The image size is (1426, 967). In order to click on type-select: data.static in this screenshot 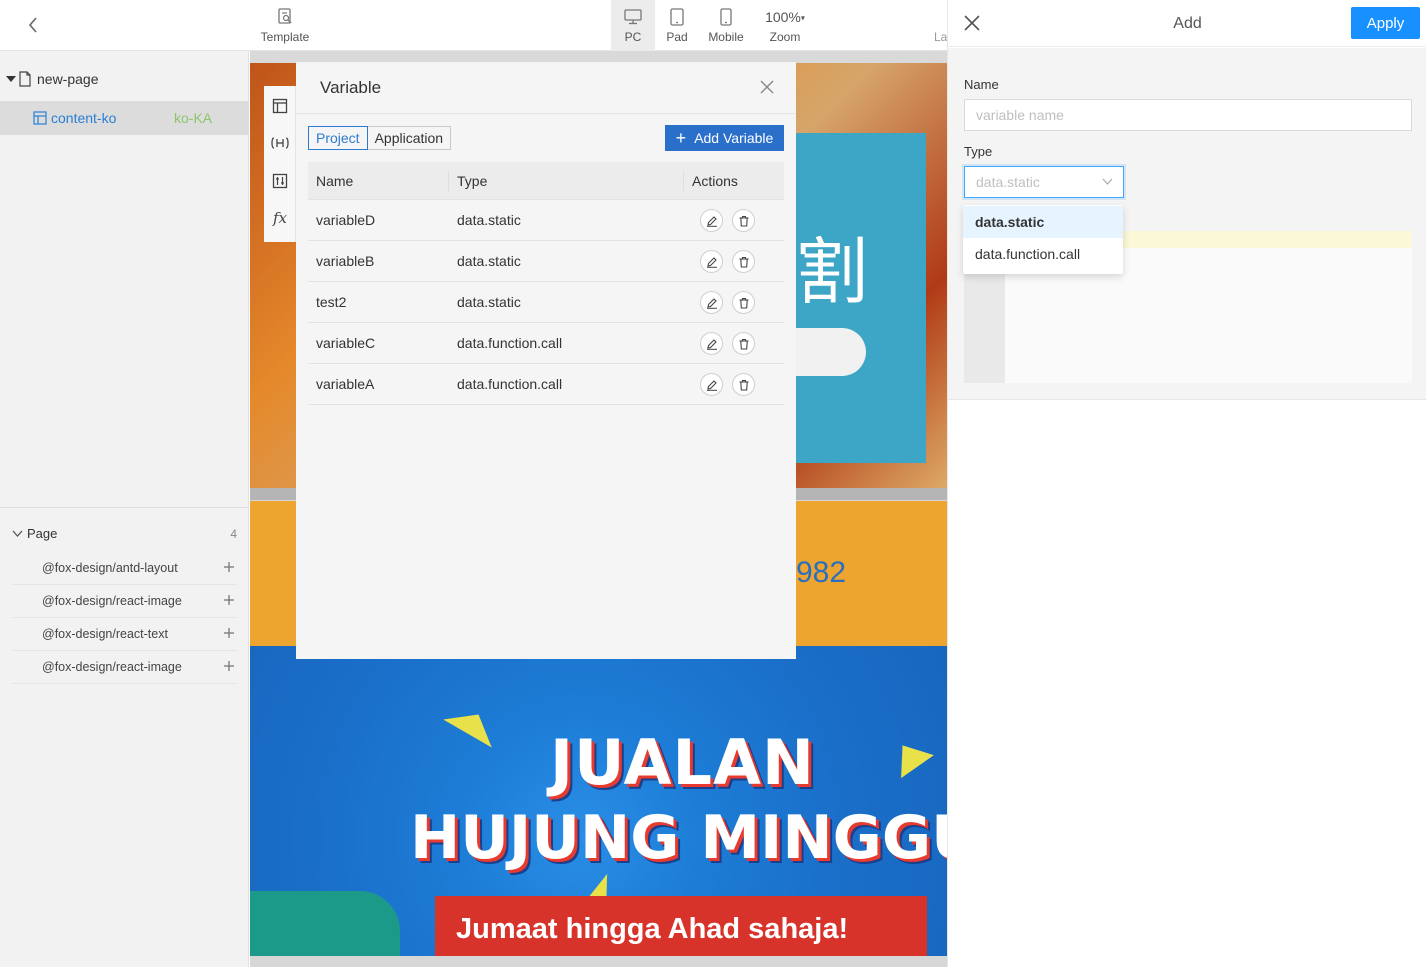, I will do `click(1044, 182)`.